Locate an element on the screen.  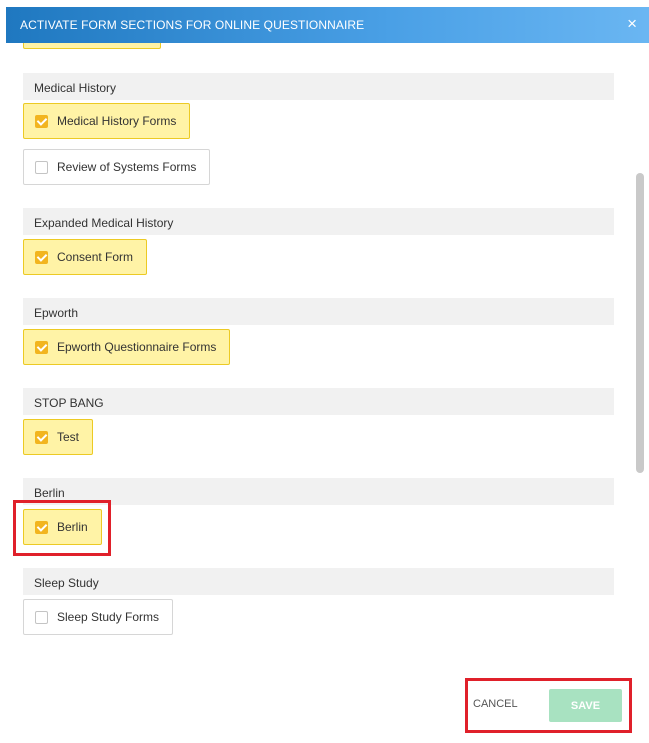
section-header-expanded-medical-history: Expanded Medical History is located at coordinates (318, 221).